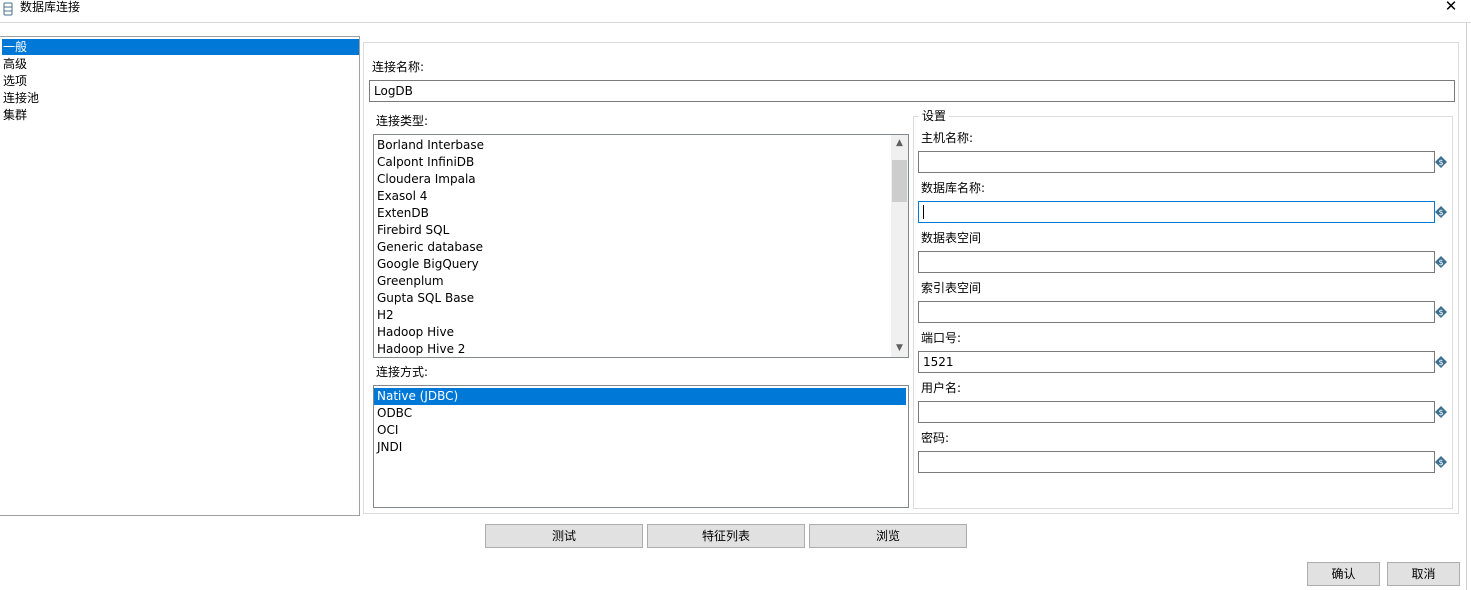 This screenshot has width=1471, height=590. I want to click on password-input, so click(1176, 462).